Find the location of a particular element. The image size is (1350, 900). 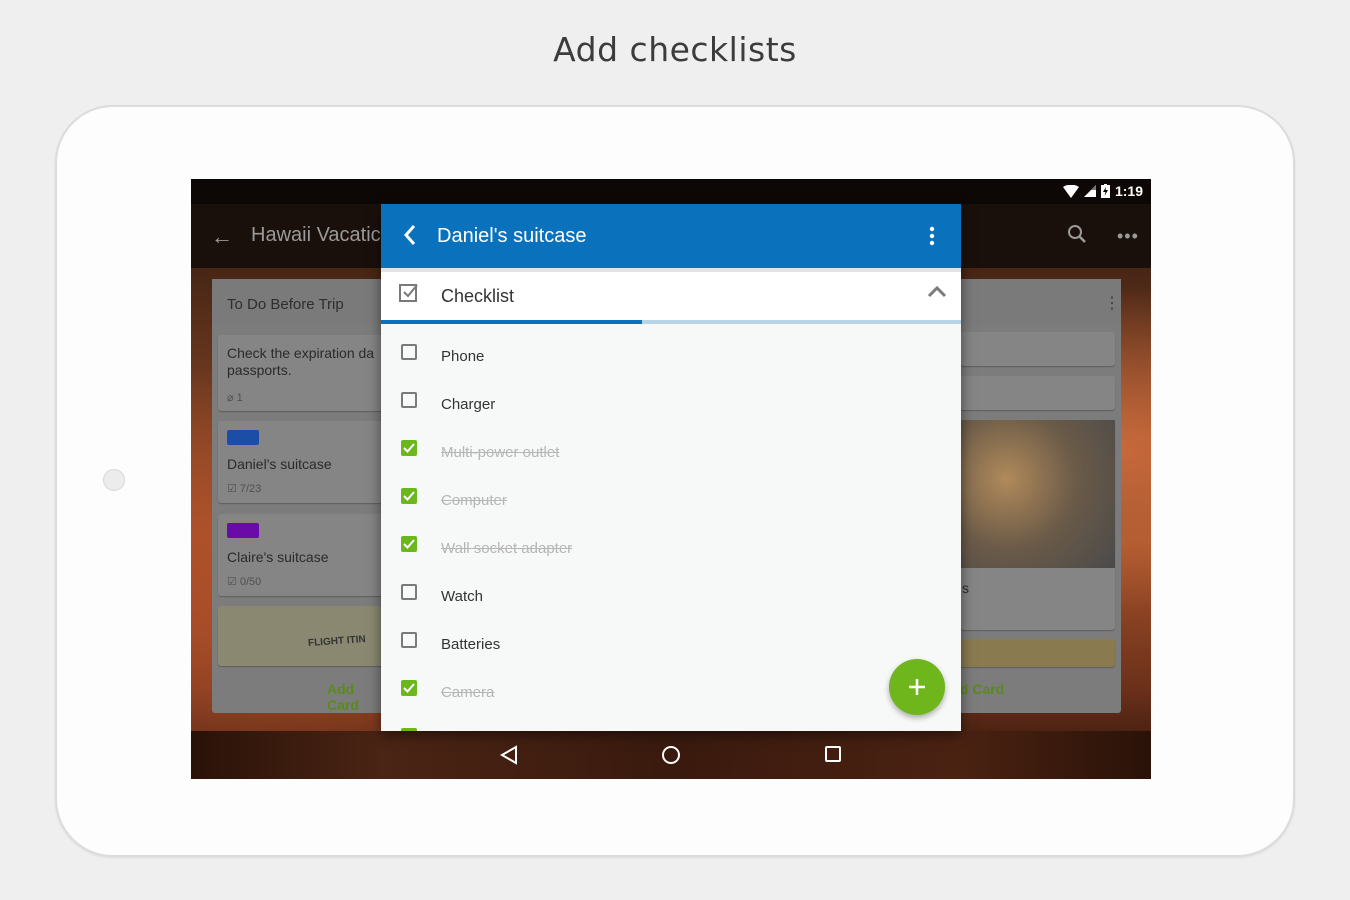

checklist-item: Batteries is located at coordinates (671, 646).